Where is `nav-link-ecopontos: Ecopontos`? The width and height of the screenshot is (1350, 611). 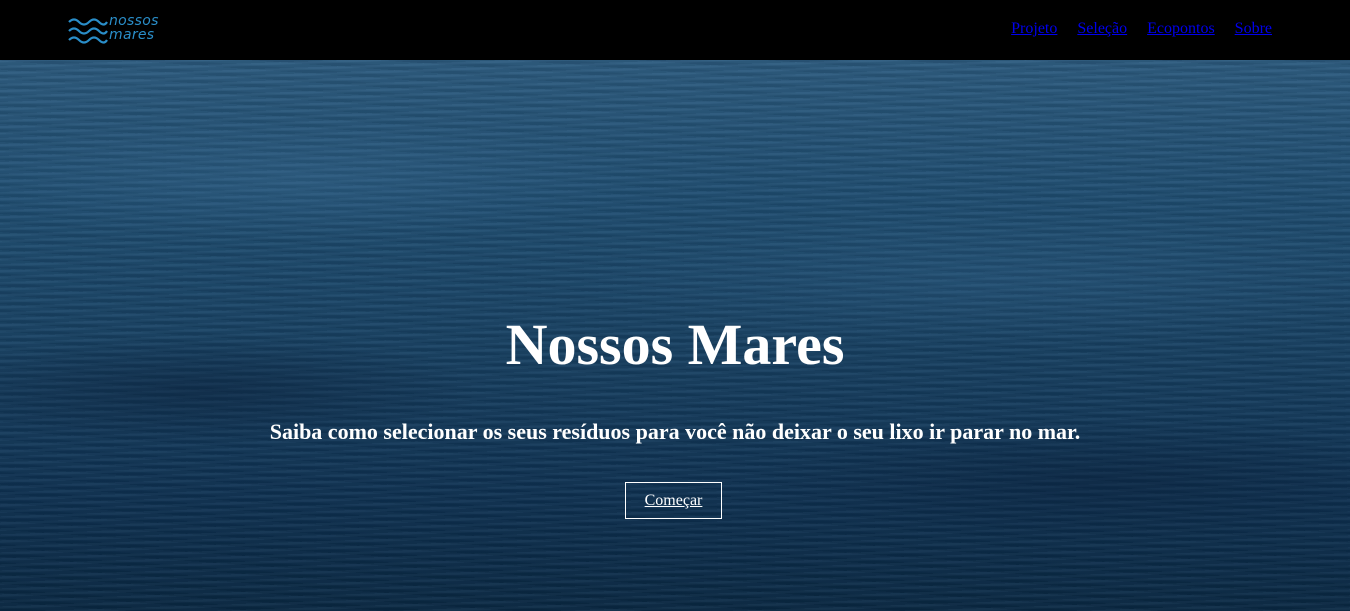
nav-link-ecopontos: Ecopontos is located at coordinates (1181, 29).